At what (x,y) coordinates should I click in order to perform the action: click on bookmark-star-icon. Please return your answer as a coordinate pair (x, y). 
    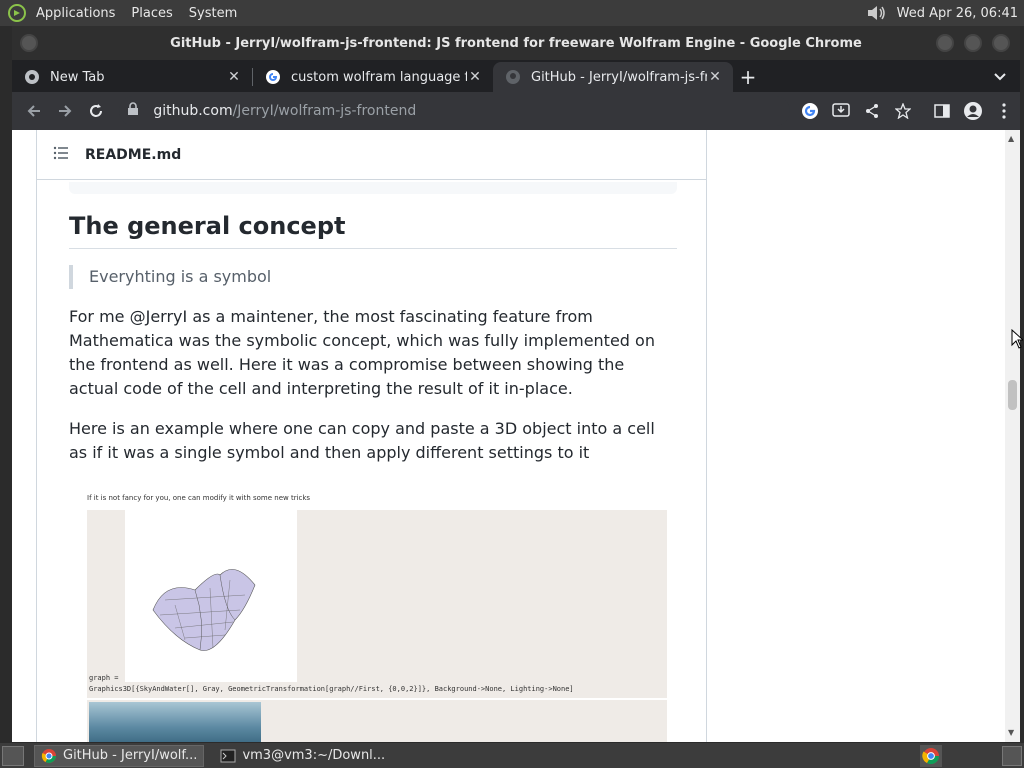
    Looking at the image, I should click on (903, 111).